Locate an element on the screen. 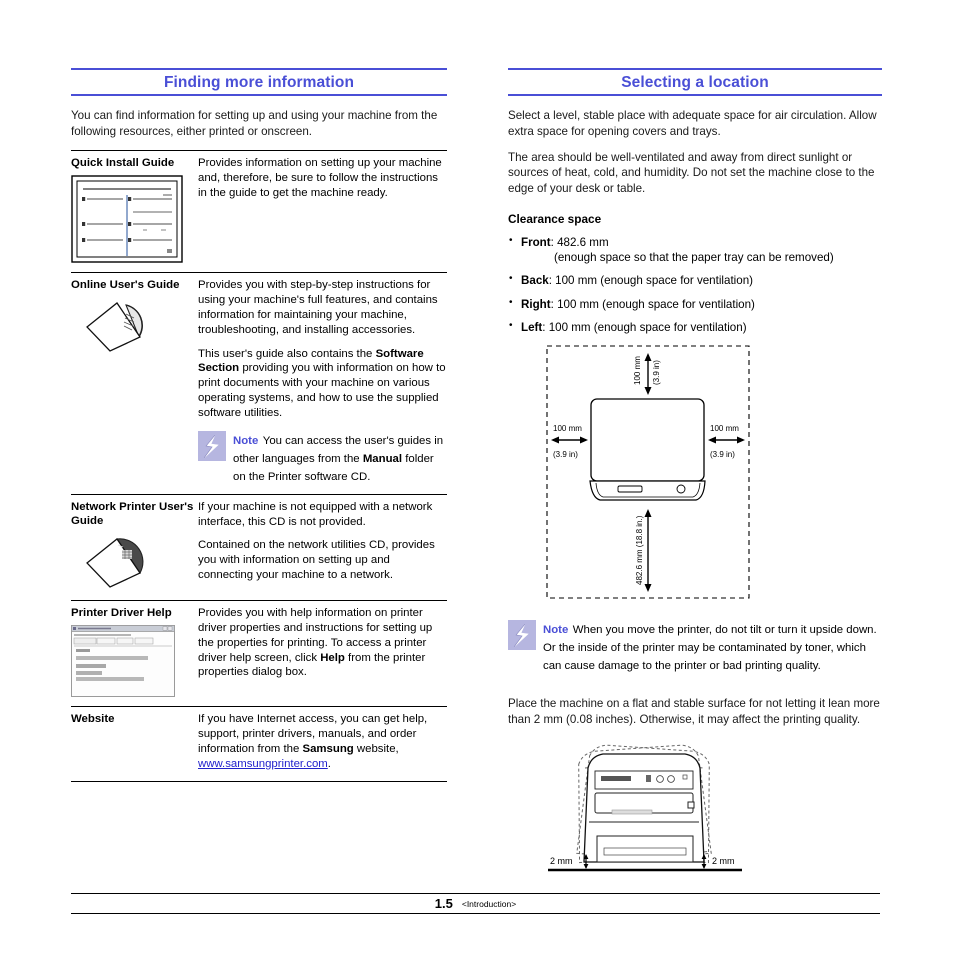 The height and width of the screenshot is (954, 954). resource-name: Online User's Guide is located at coordinates (125, 285).